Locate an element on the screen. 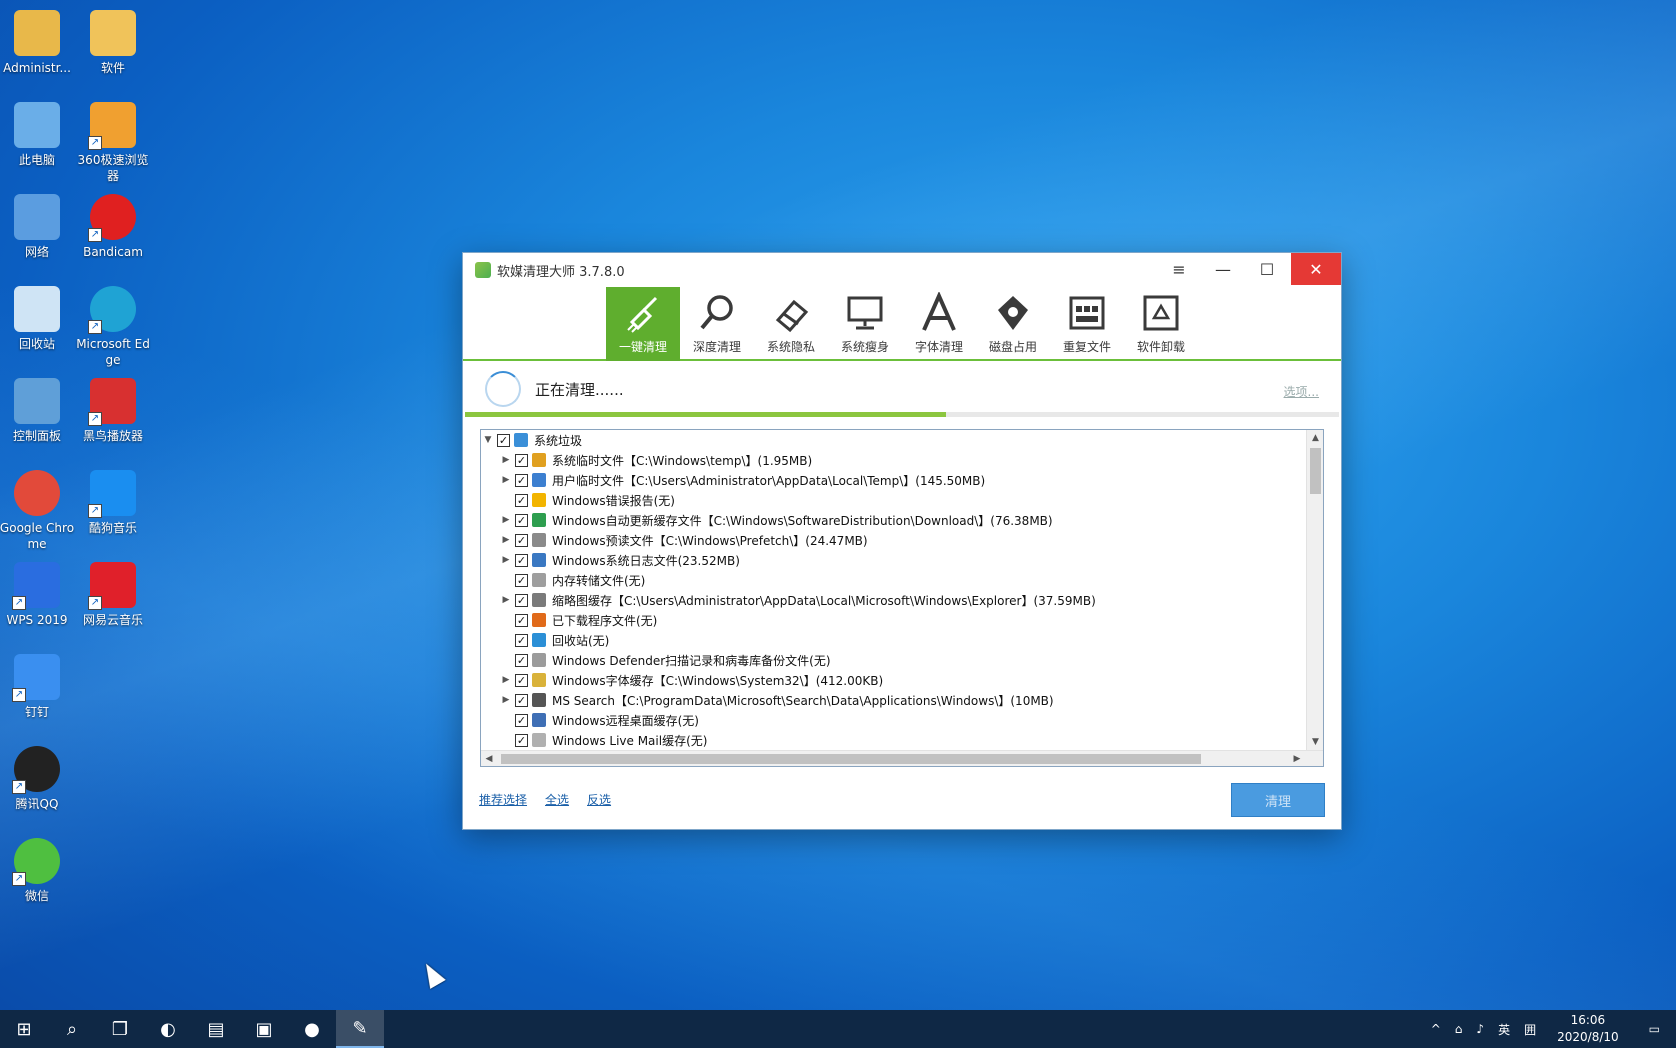 The image size is (1676, 1048). toolbar-tab: 系统隐私 is located at coordinates (791, 324).